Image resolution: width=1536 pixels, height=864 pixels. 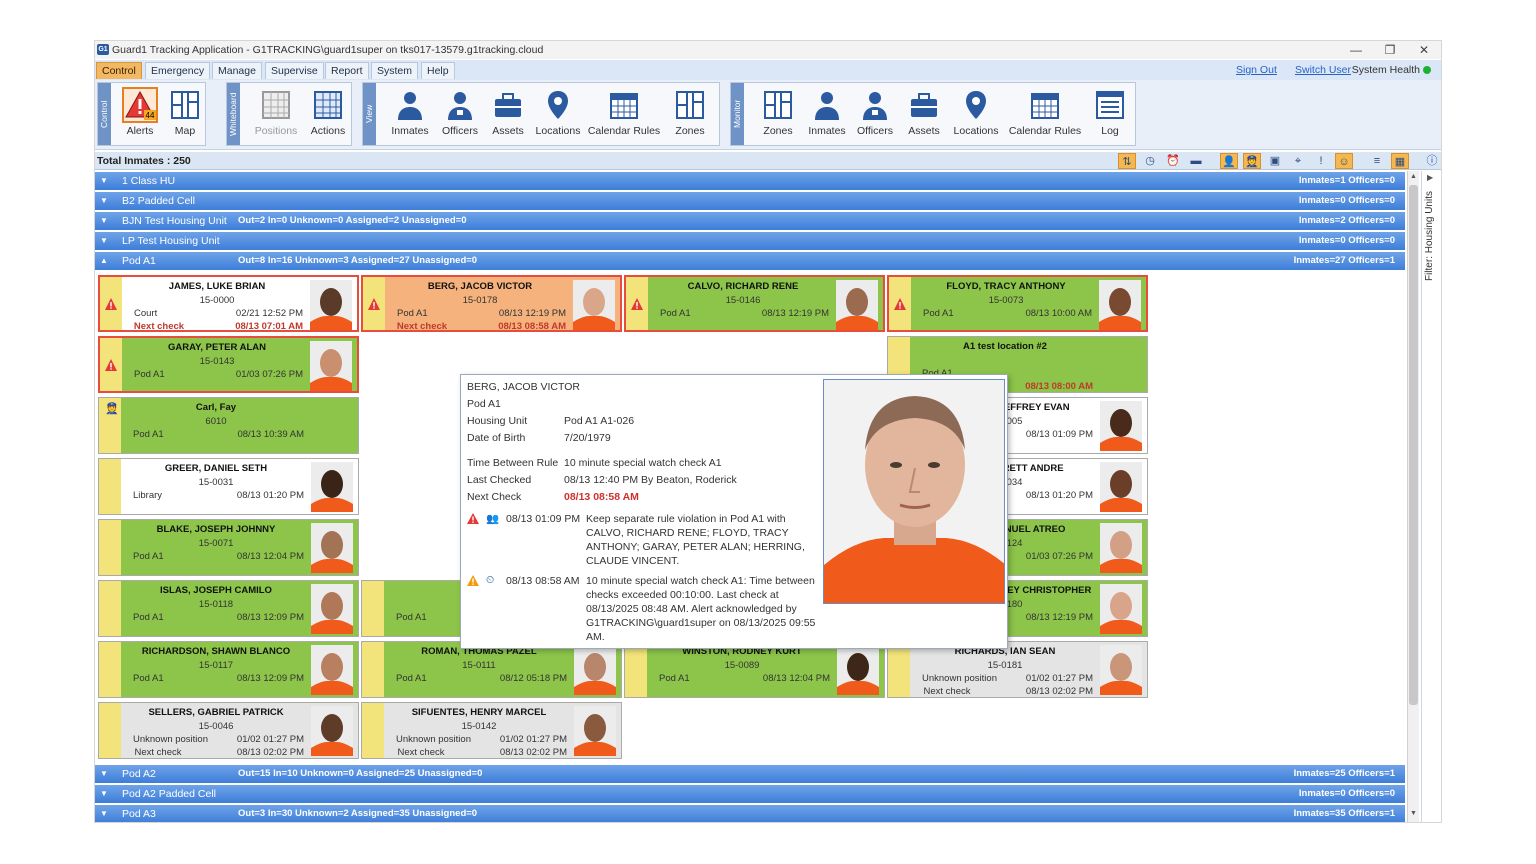 I want to click on inmate-card: 👮 Carl, Fay 6010 Pod A1 08/13 10:39 AM, so click(x=228, y=425).